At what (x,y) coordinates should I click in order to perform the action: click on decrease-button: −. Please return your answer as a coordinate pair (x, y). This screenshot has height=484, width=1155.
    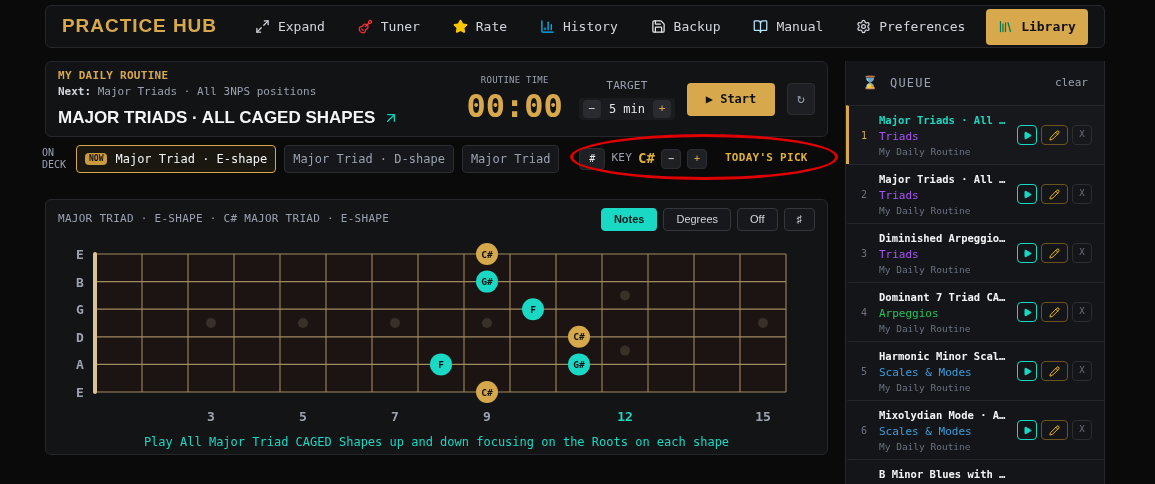
    Looking at the image, I should click on (591, 109).